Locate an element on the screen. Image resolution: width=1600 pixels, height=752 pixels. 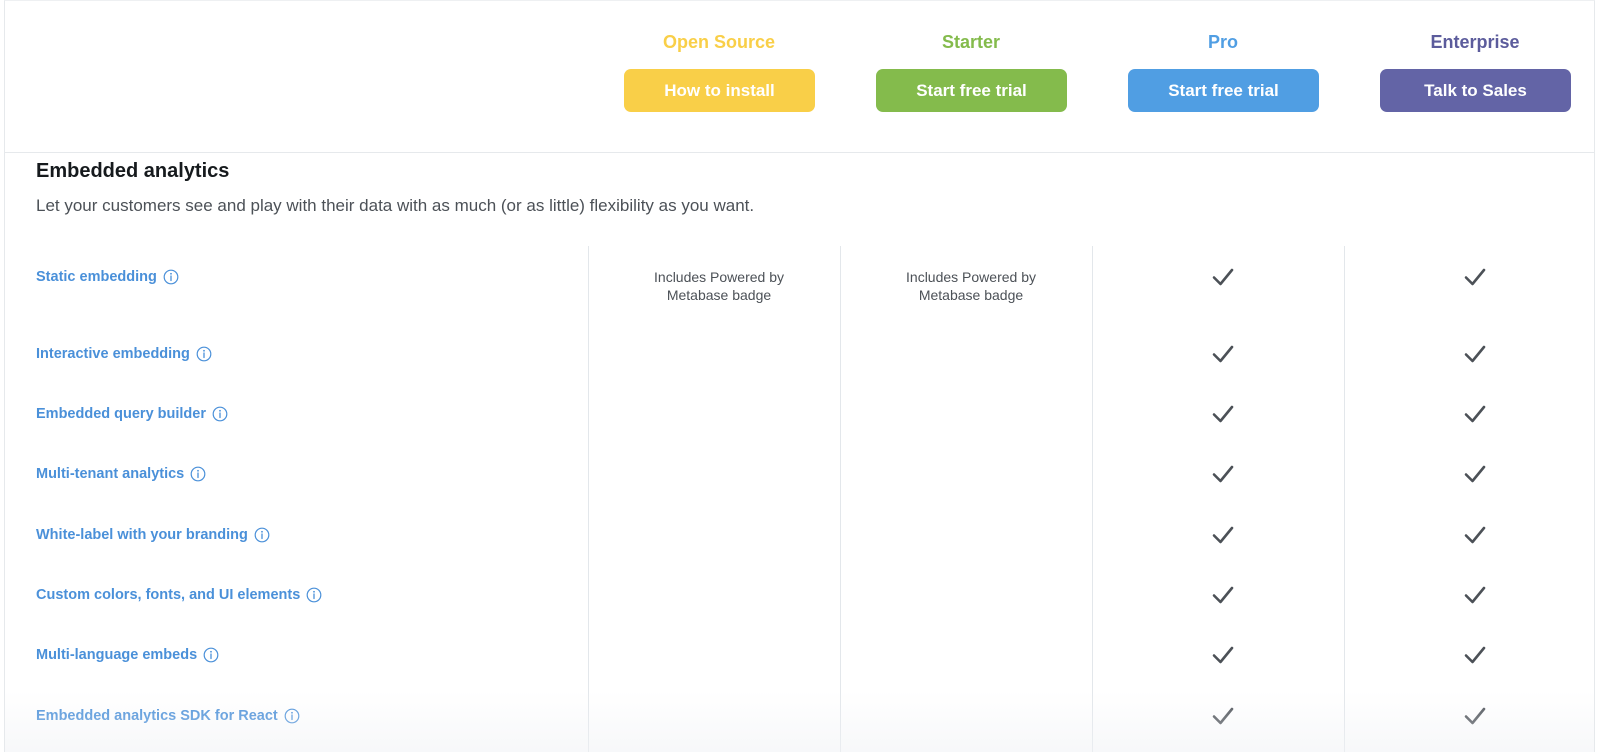
feature-label: White-label with your branding is located at coordinates (142, 535).